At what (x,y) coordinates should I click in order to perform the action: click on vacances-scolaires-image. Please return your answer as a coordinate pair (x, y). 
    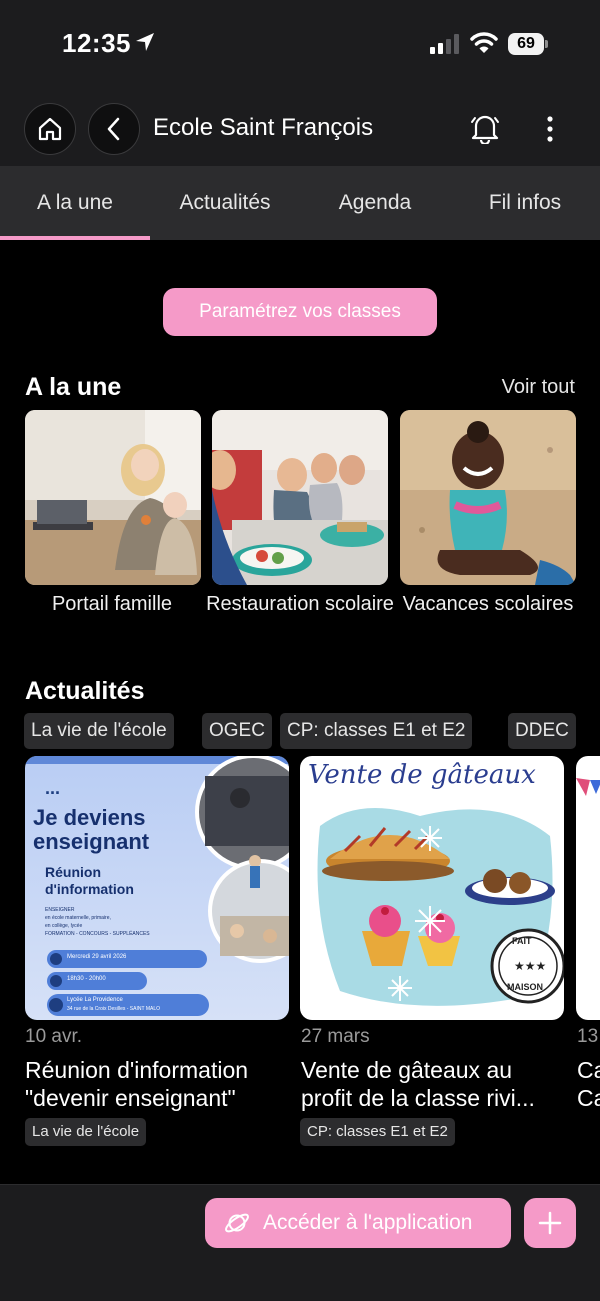
    Looking at the image, I should click on (488, 497).